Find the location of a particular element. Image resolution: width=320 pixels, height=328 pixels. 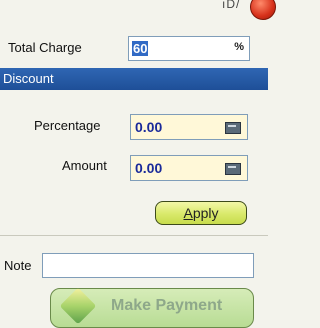

top-cut-text: ıD/ is located at coordinates (231, 5).